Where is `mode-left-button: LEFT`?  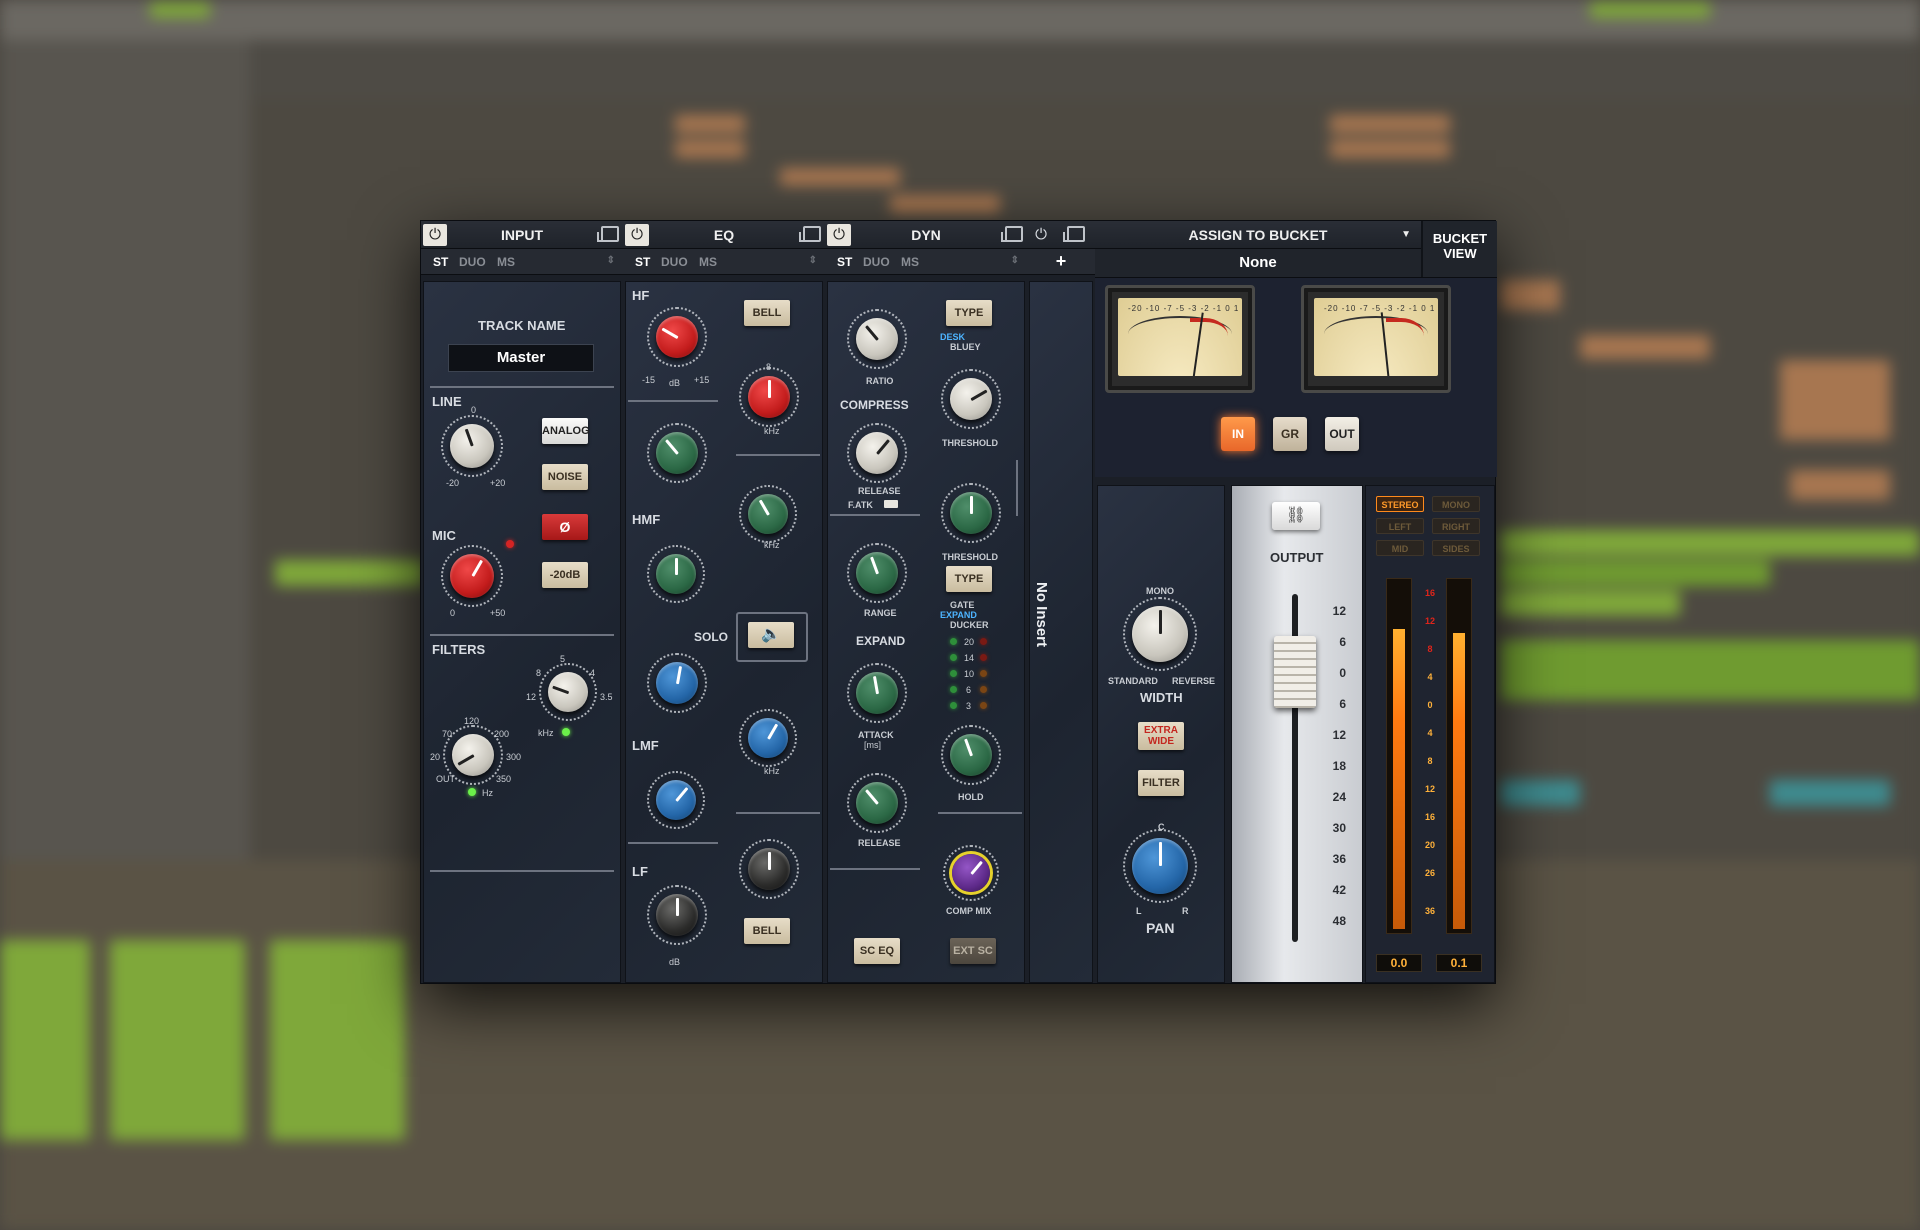 mode-left-button: LEFT is located at coordinates (1400, 526).